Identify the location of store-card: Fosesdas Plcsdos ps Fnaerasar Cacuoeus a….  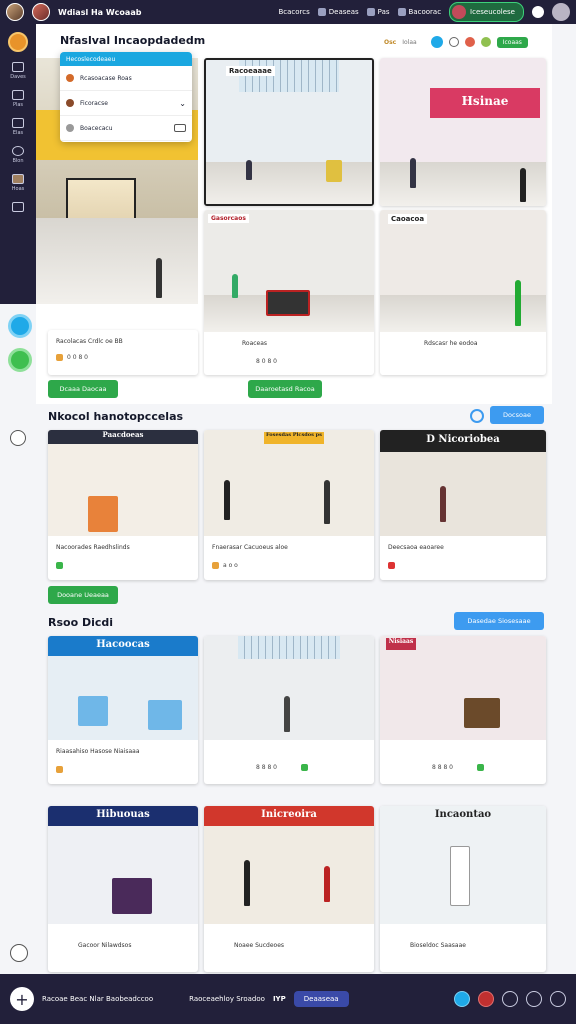
(289, 505).